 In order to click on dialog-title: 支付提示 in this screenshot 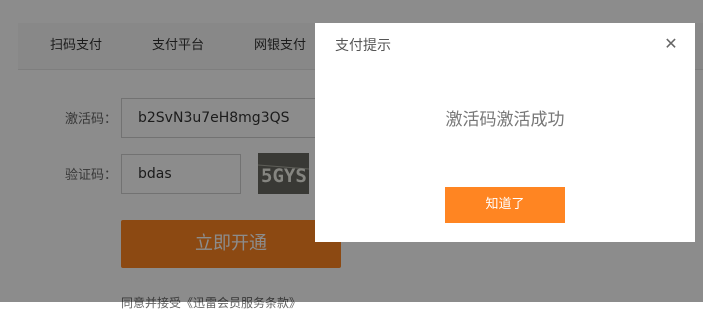, I will do `click(363, 46)`.